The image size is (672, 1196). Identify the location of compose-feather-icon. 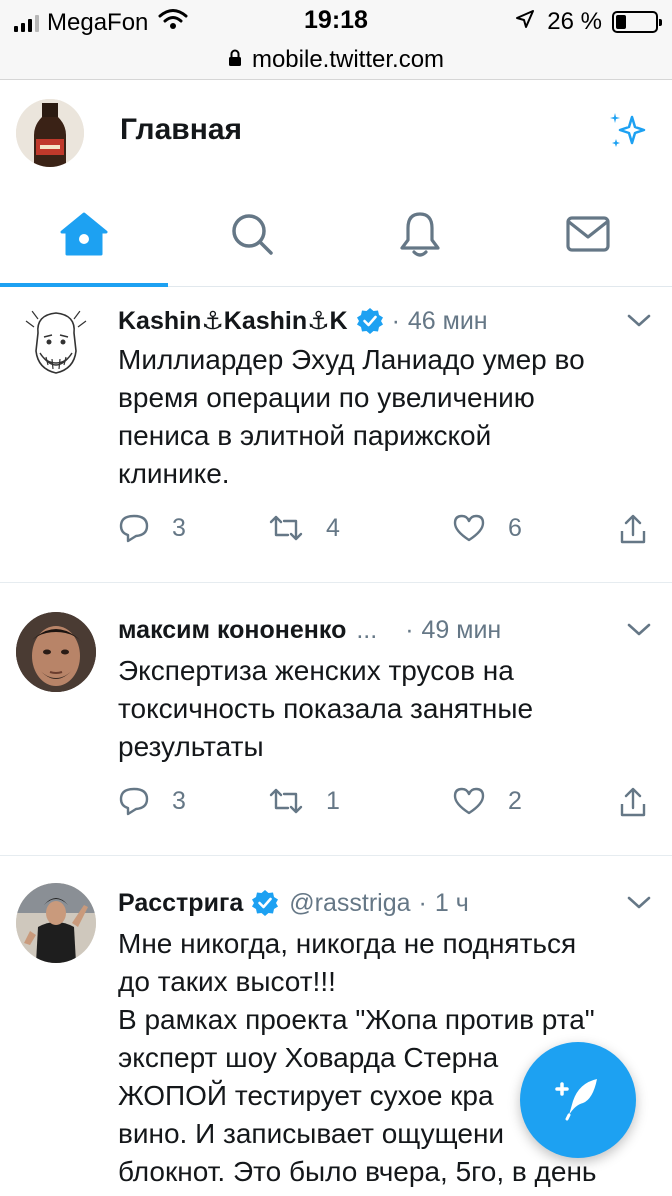
(578, 1100).